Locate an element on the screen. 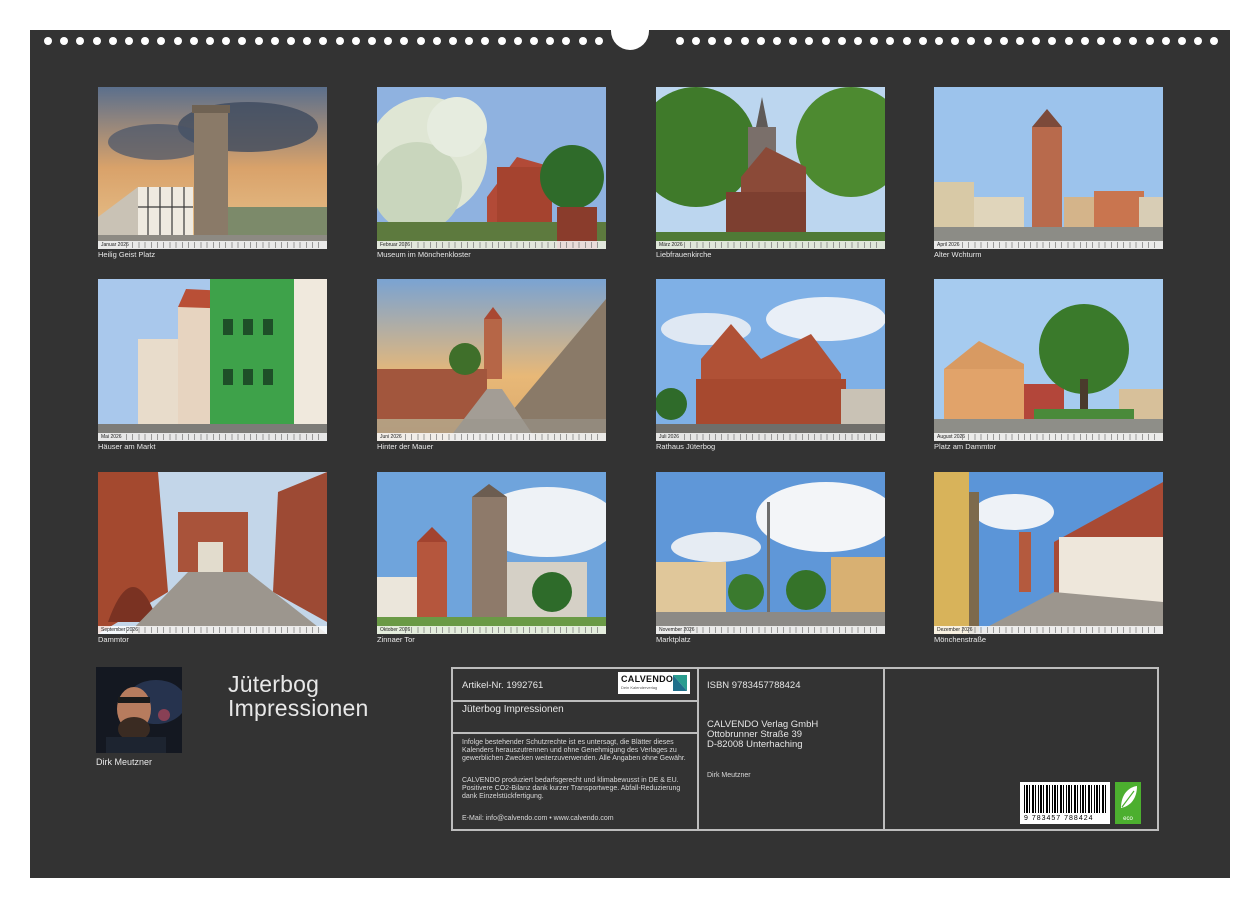 The width and height of the screenshot is (1260, 908). isbn-barcode: 9 783457 788424 is located at coordinates (1065, 803).